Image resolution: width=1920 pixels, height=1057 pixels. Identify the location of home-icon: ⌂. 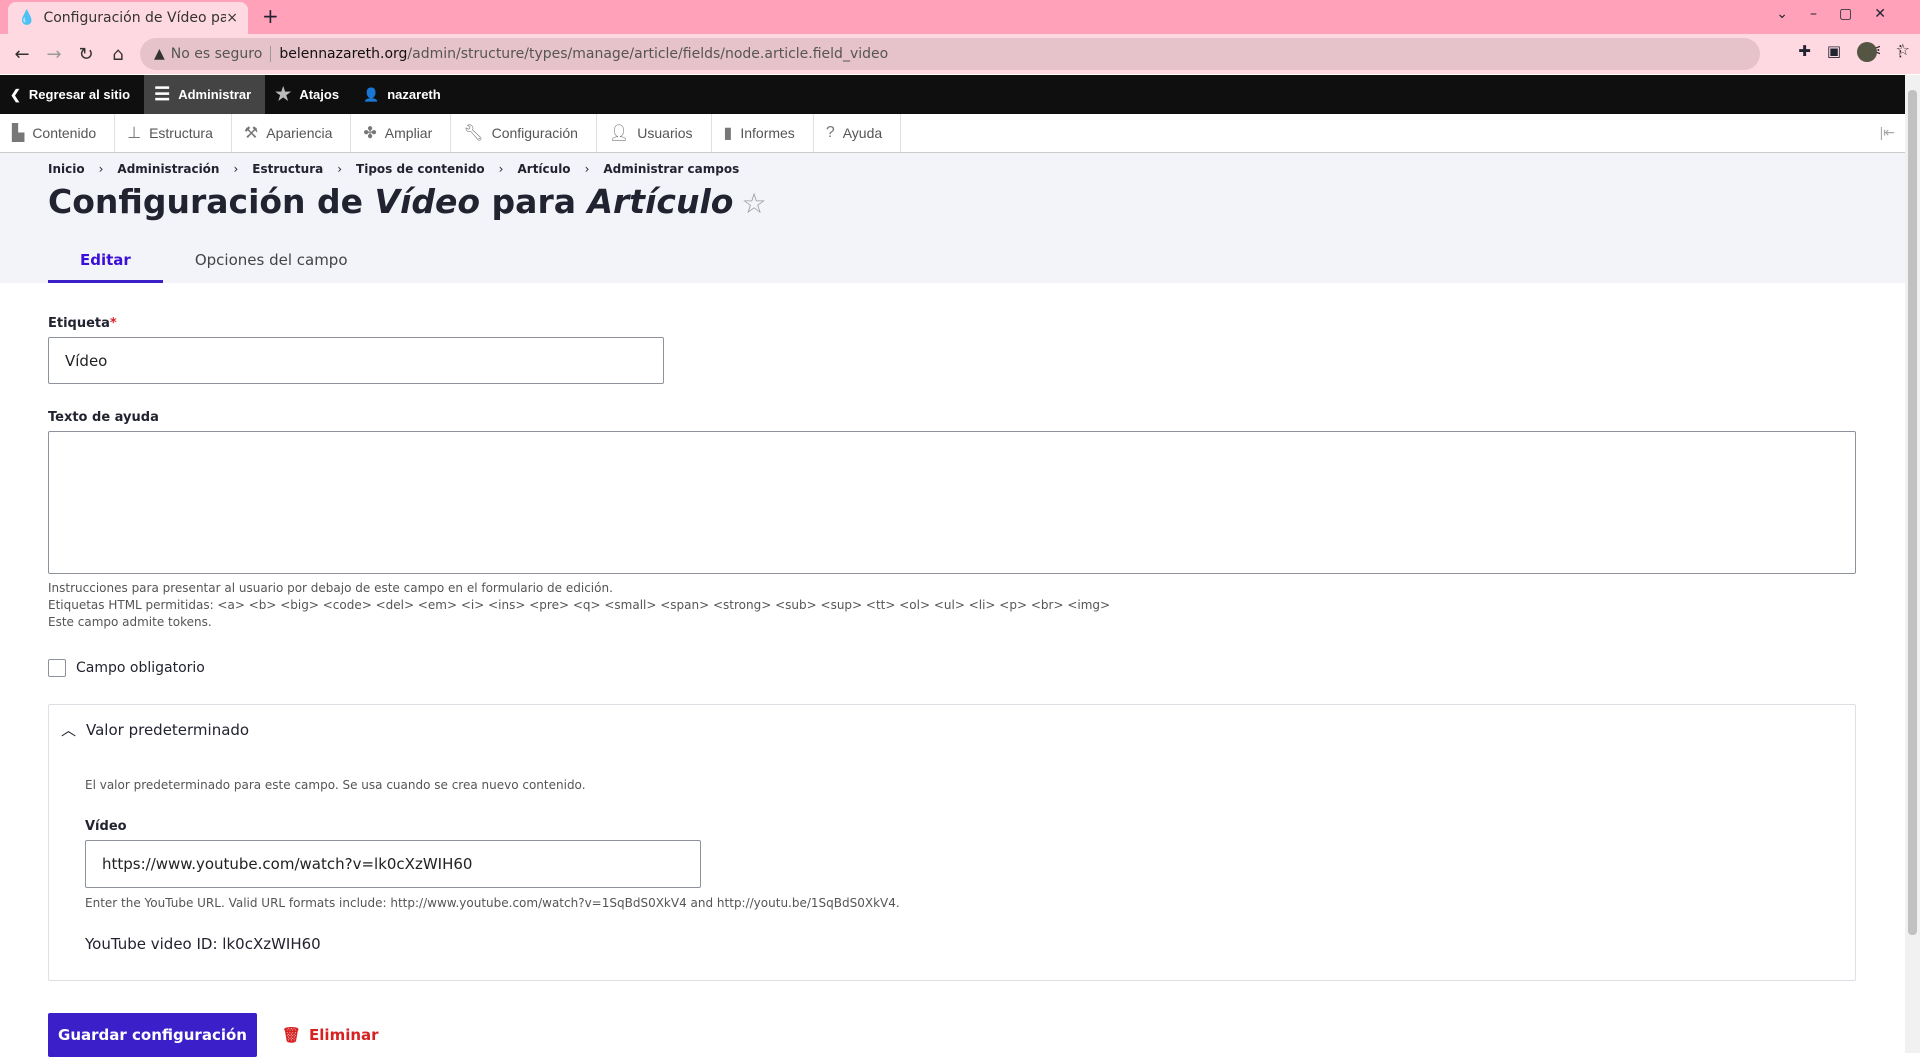
(118, 54).